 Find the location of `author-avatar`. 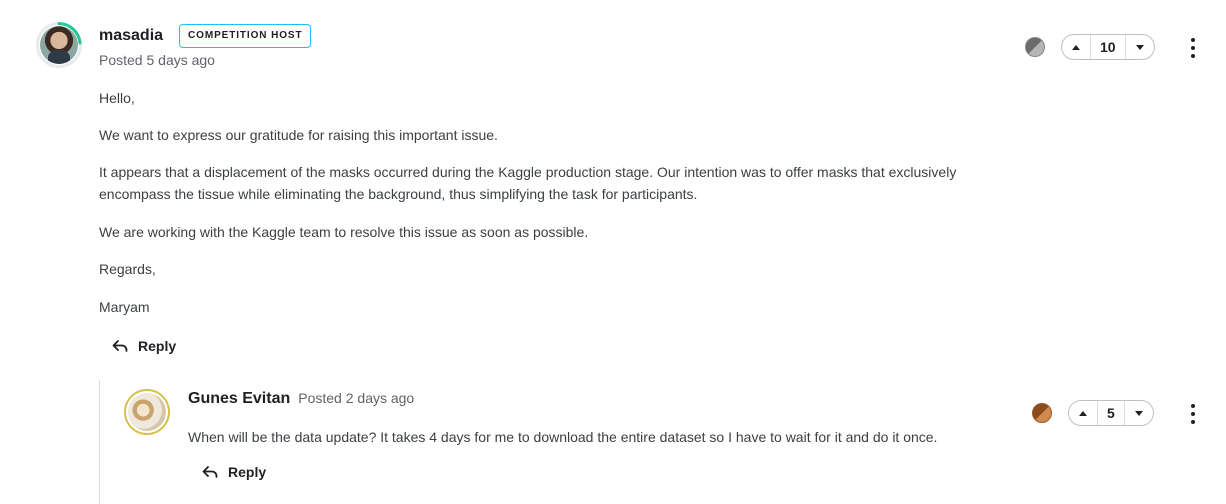

author-avatar is located at coordinates (59, 45).